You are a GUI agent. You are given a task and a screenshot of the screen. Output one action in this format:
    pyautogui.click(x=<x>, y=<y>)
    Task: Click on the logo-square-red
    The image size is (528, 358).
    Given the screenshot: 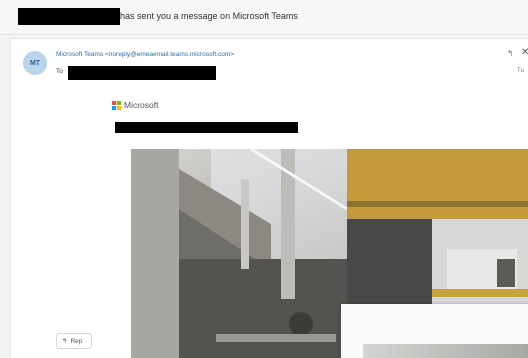 What is the action you would take?
    pyautogui.click(x=114, y=102)
    